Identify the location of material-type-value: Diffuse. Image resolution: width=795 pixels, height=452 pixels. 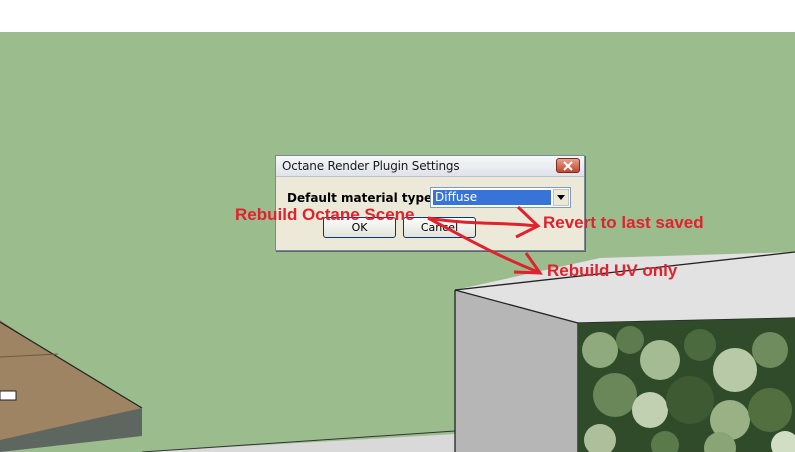
(492, 197).